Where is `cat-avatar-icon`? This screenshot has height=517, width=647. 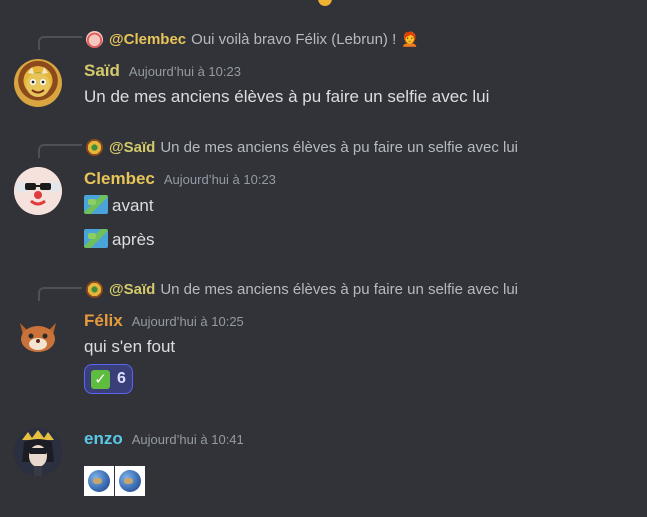 cat-avatar-icon is located at coordinates (38, 337).